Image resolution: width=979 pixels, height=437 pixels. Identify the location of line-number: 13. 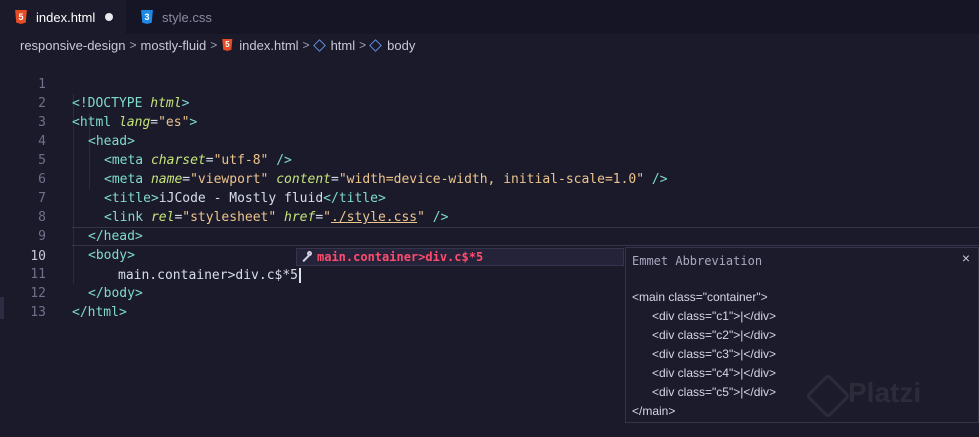
(38, 312).